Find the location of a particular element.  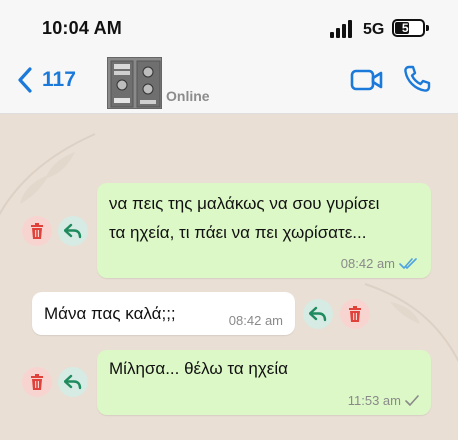

avatar-image is located at coordinates (134, 83).